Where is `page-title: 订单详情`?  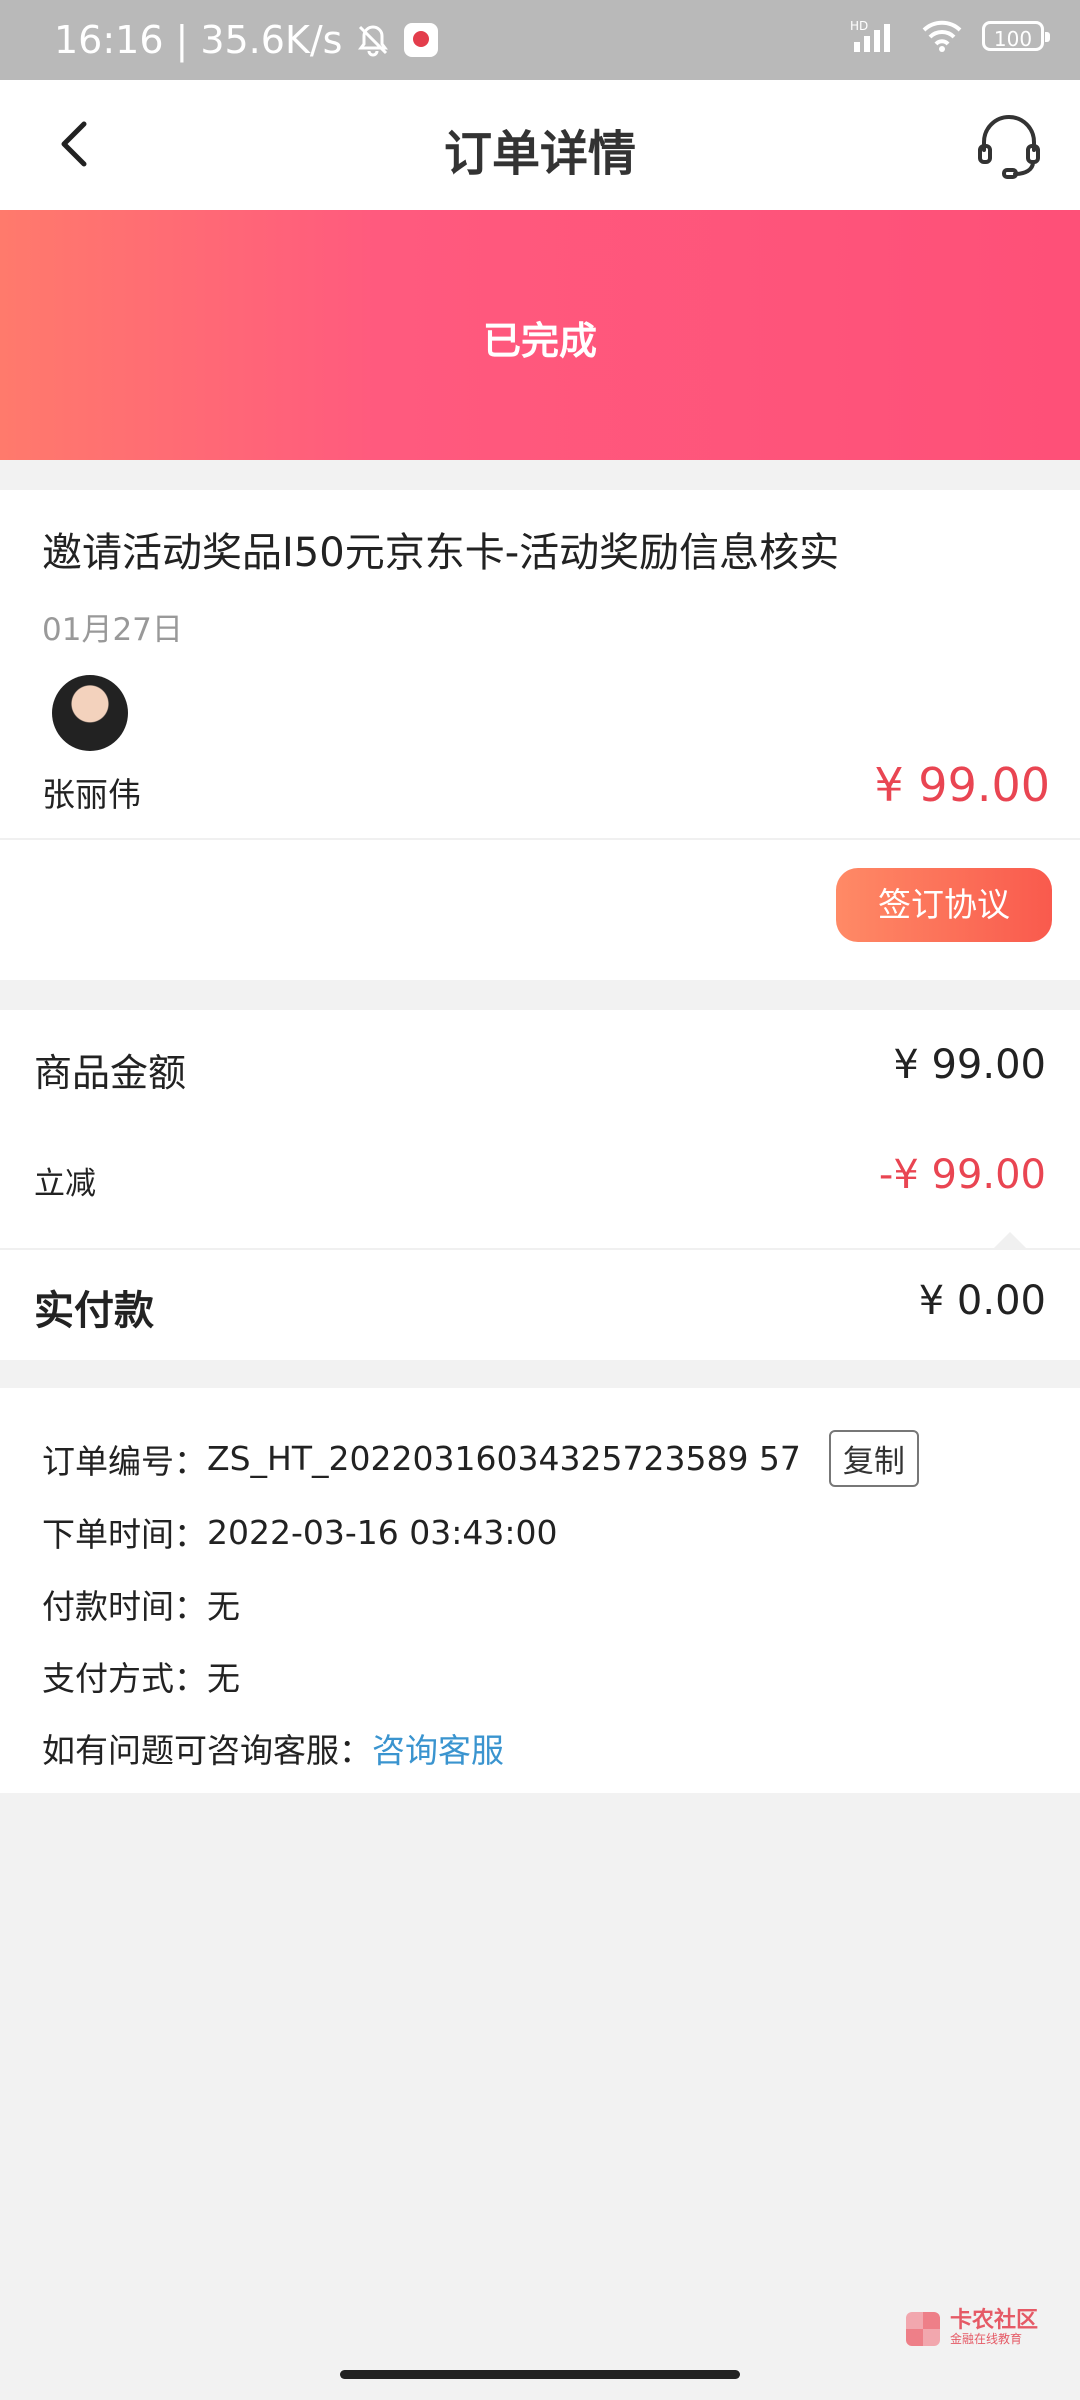 page-title: 订单详情 is located at coordinates (539, 154).